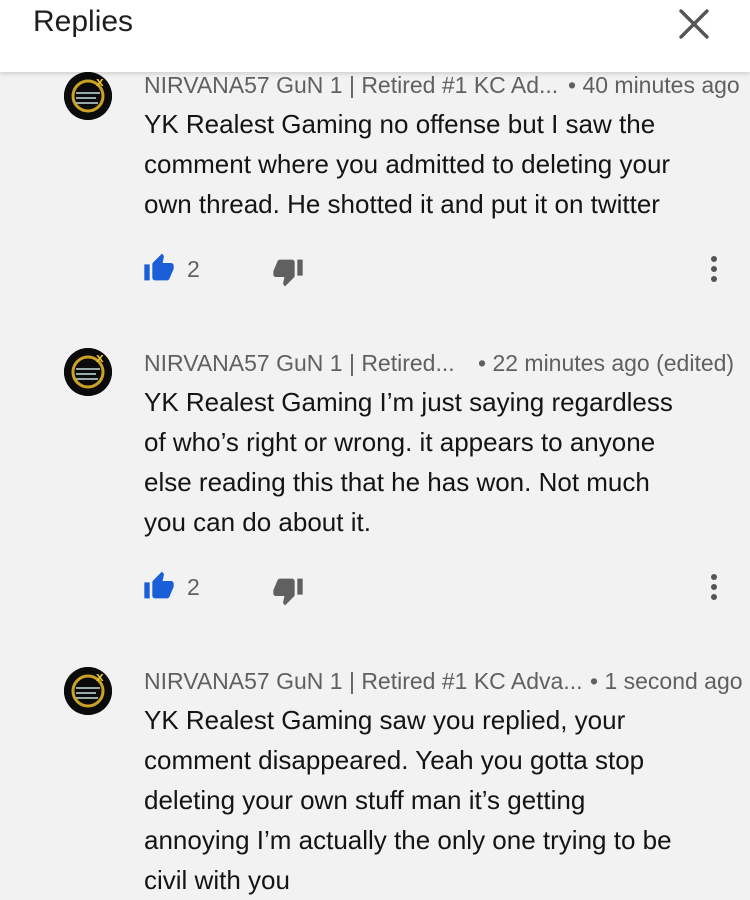 The width and height of the screenshot is (750, 900). I want to click on comment-line: comment disappeared. Yeah you gotta stop, so click(394, 760).